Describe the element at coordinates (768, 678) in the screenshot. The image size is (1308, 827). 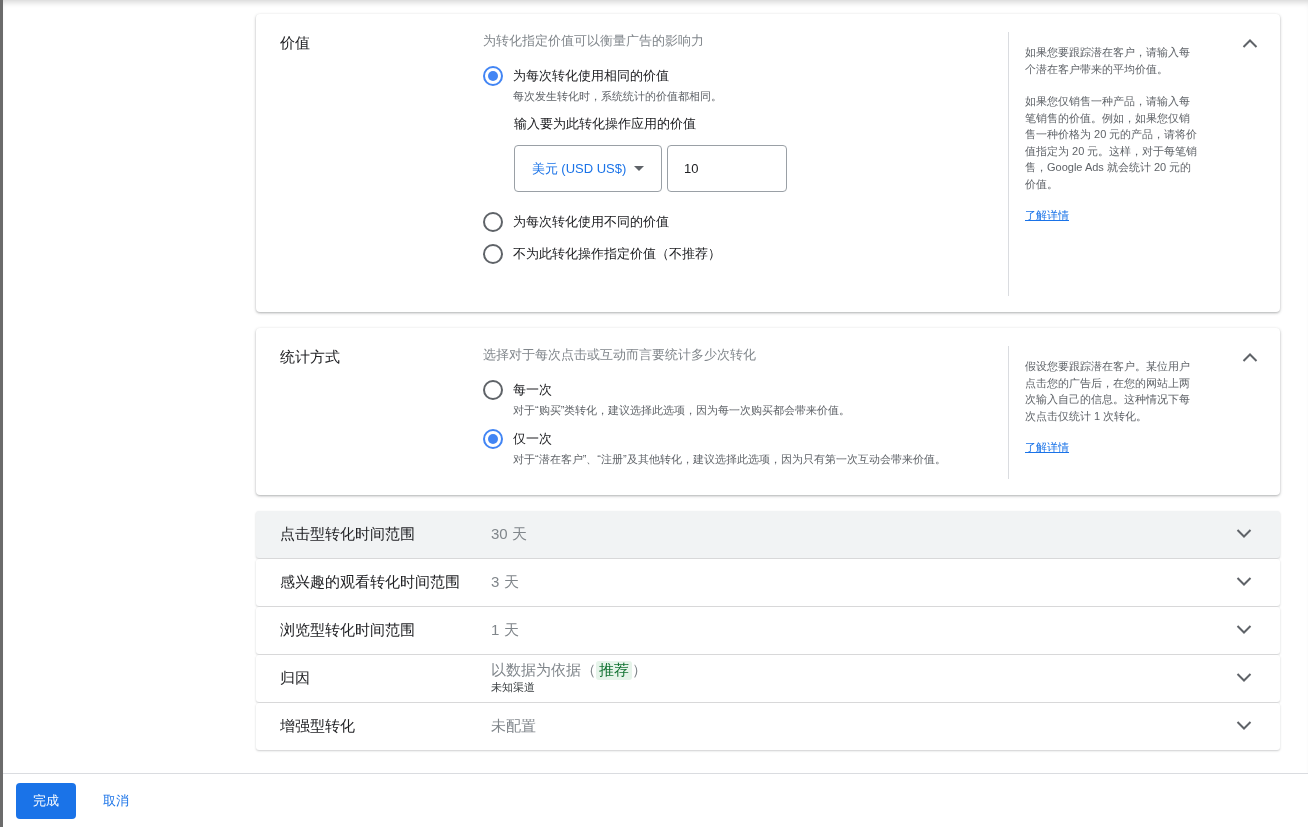
I see `collapsed-section-row: 归因 以数据为依据（ 推荐 ） 未知渠道` at that location.